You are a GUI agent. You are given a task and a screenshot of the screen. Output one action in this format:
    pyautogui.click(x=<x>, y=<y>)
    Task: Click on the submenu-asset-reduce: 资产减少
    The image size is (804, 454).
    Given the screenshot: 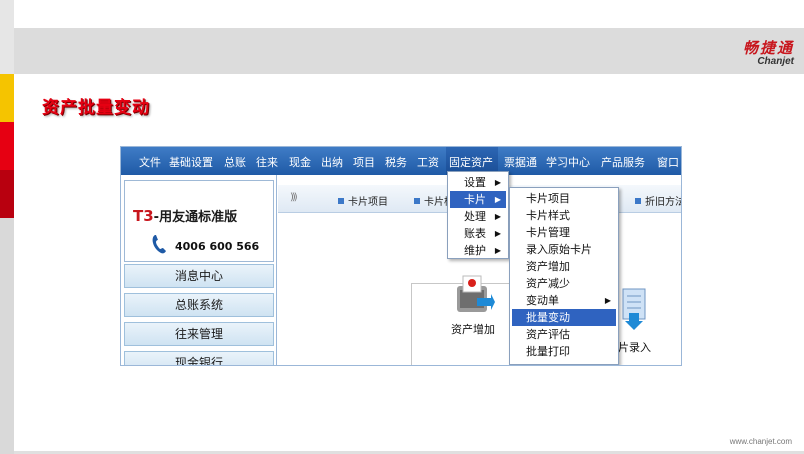 What is the action you would take?
    pyautogui.click(x=564, y=283)
    